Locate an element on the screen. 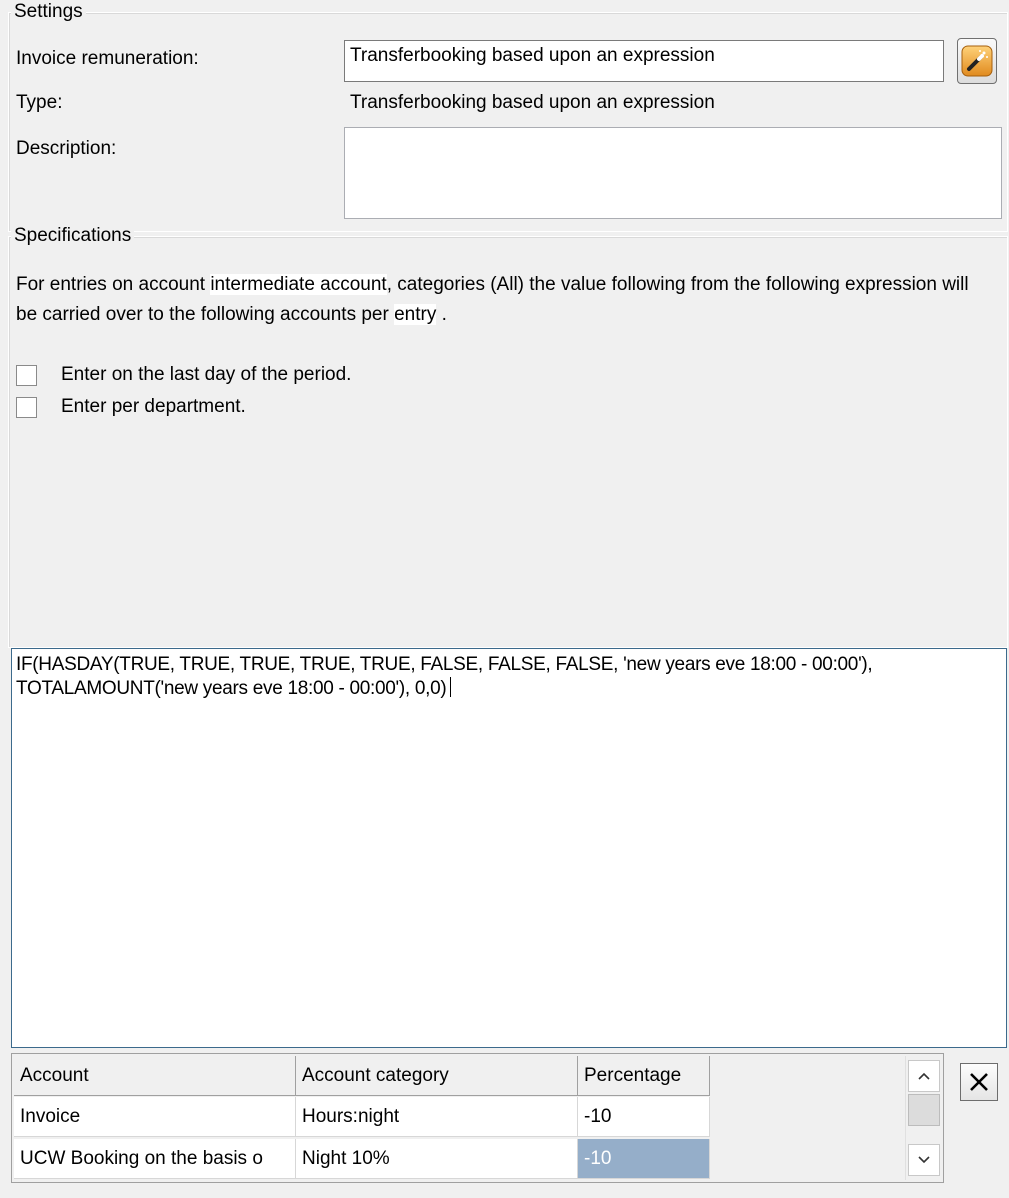 The height and width of the screenshot is (1198, 1009). chevron-down-icon is located at coordinates (924, 1160).